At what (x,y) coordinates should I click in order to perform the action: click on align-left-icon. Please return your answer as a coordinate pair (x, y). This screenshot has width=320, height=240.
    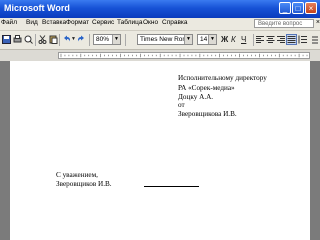
    Looking at the image, I should click on (260, 39).